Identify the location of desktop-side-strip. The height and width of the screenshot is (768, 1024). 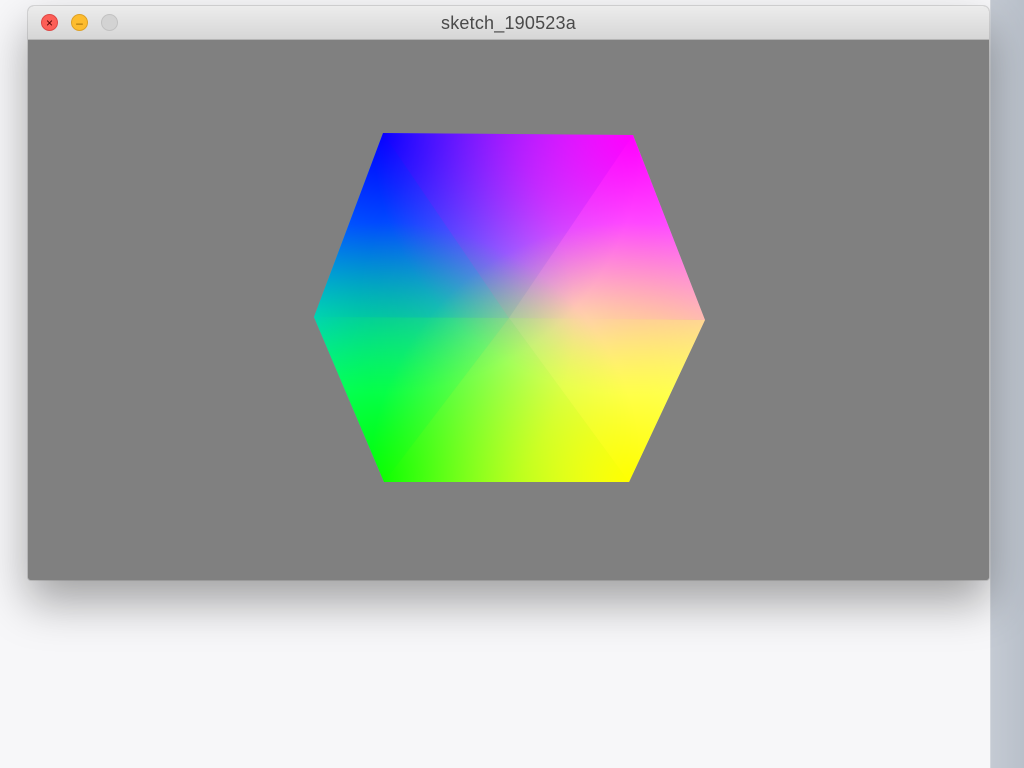
(1007, 384).